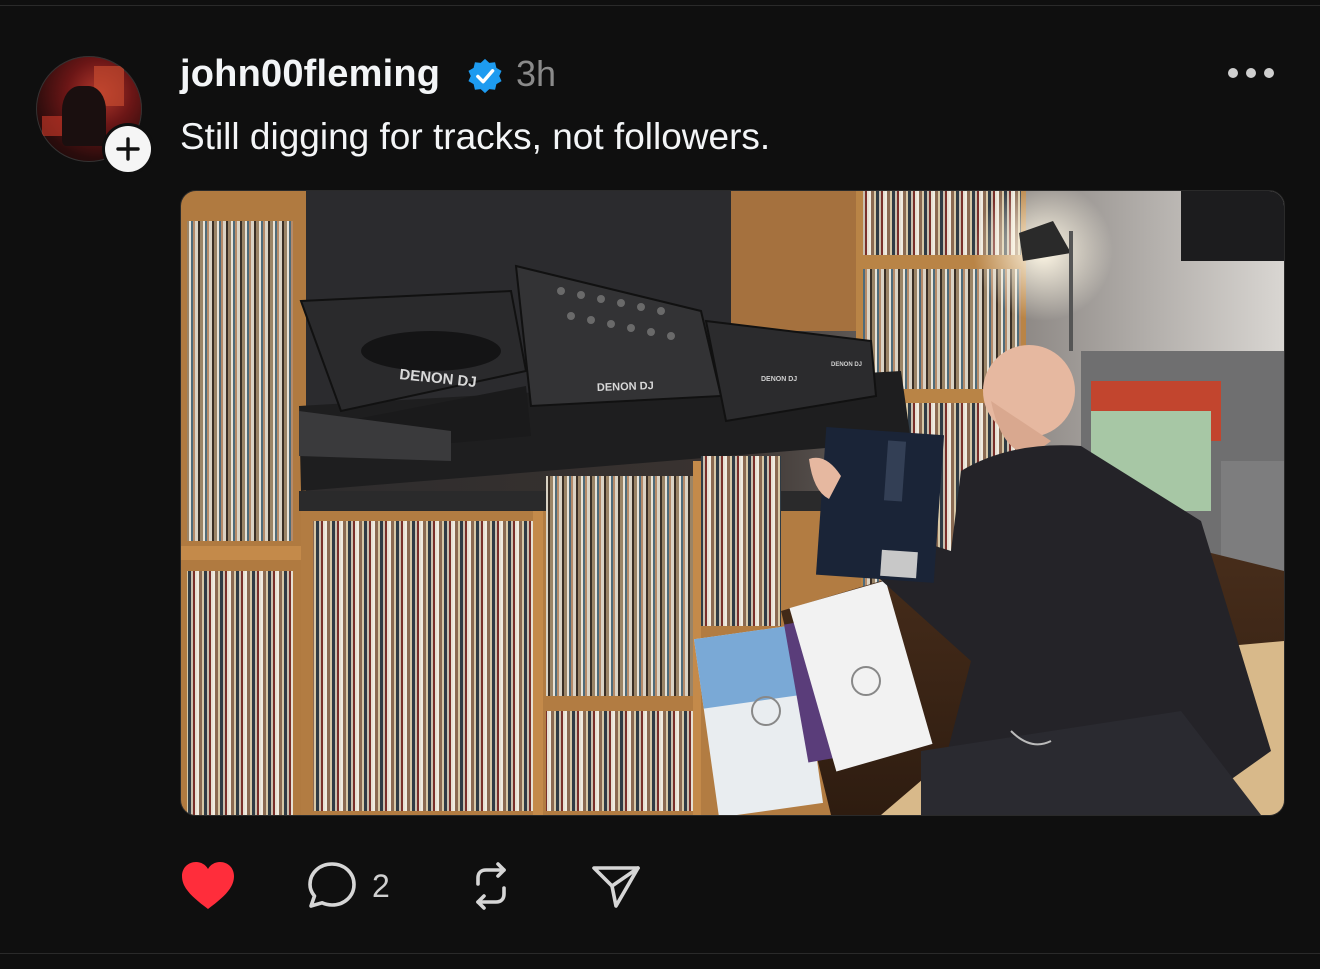  I want to click on more-options-icon, so click(1251, 73).